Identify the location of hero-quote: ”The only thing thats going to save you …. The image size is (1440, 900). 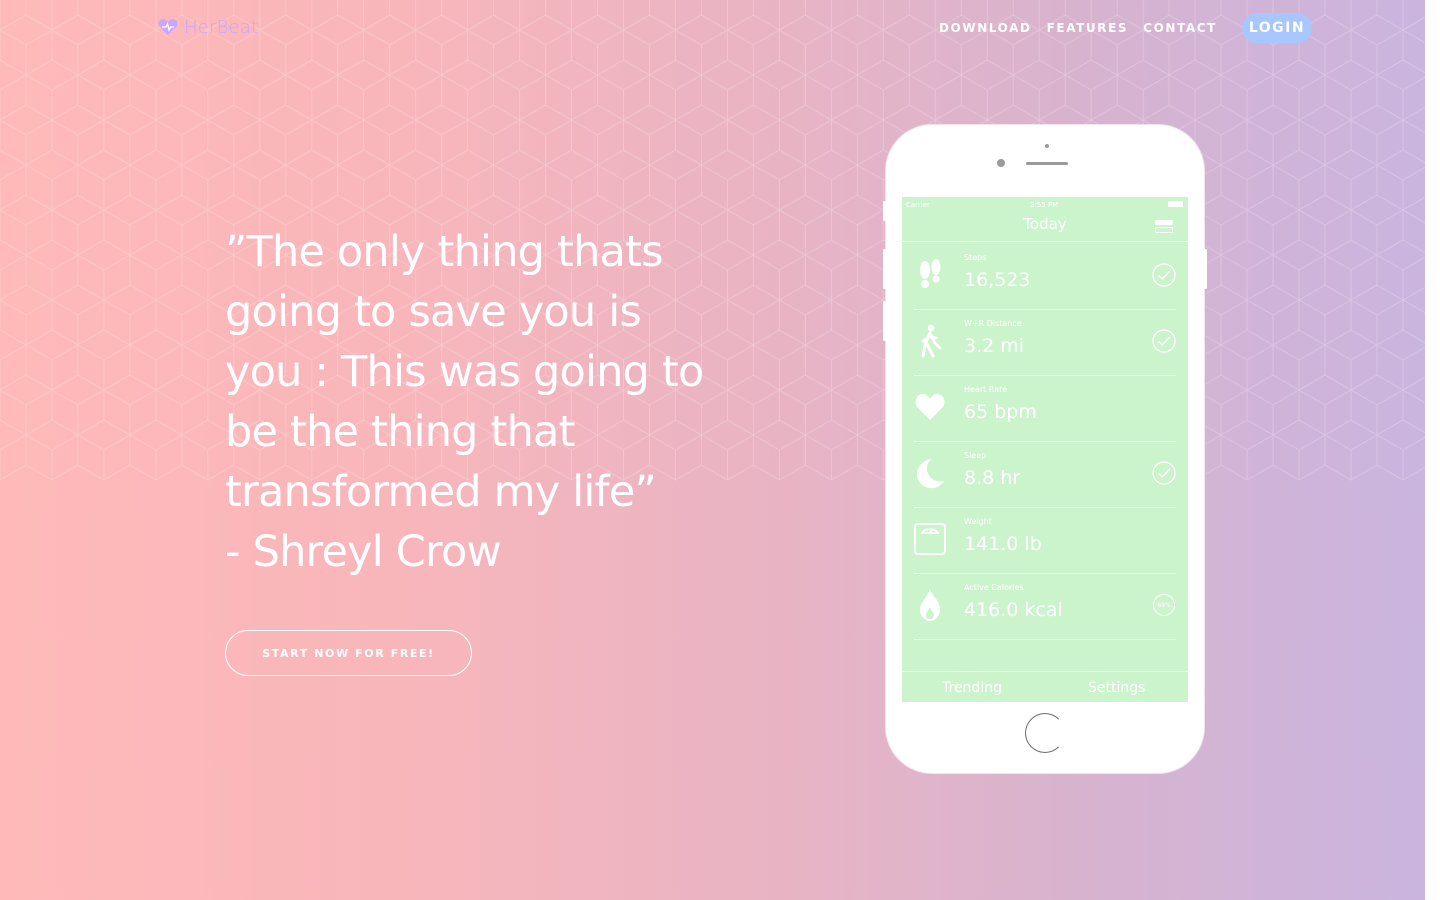
(485, 402).